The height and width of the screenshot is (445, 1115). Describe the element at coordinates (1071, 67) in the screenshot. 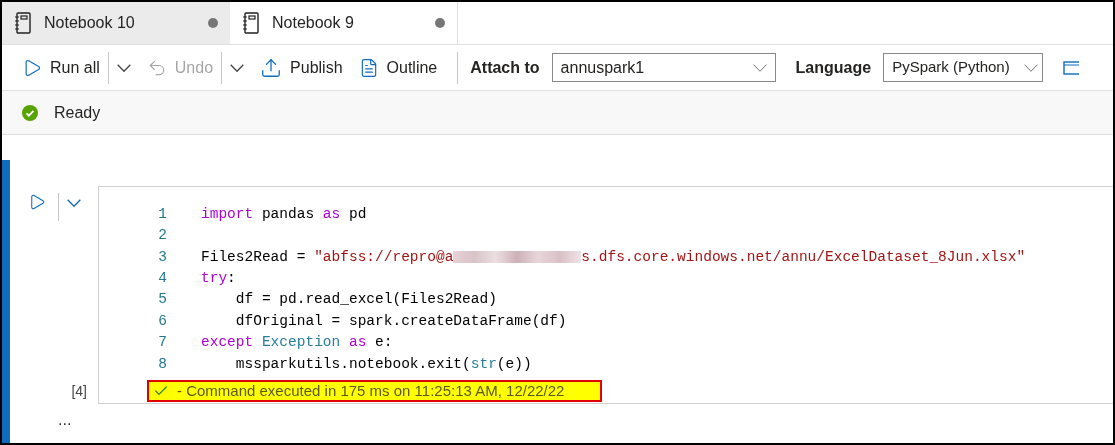

I see `variables-icon` at that location.